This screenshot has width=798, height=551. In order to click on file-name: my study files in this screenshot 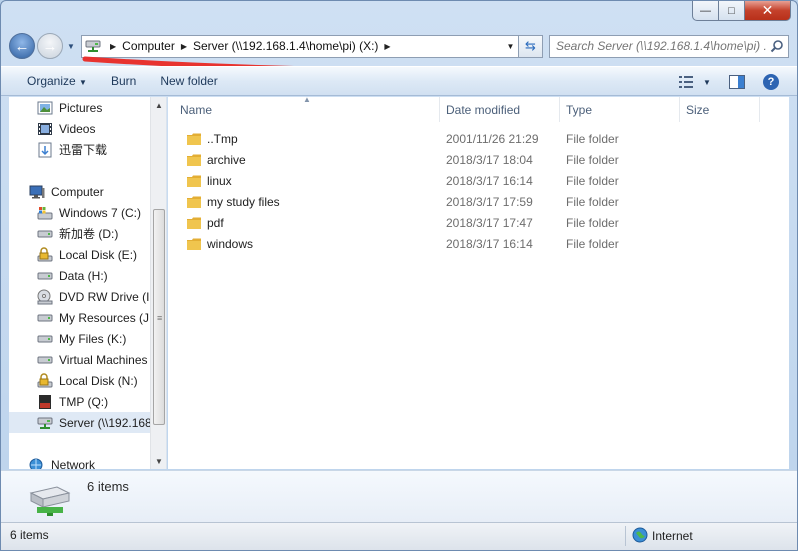, I will do `click(243, 201)`.